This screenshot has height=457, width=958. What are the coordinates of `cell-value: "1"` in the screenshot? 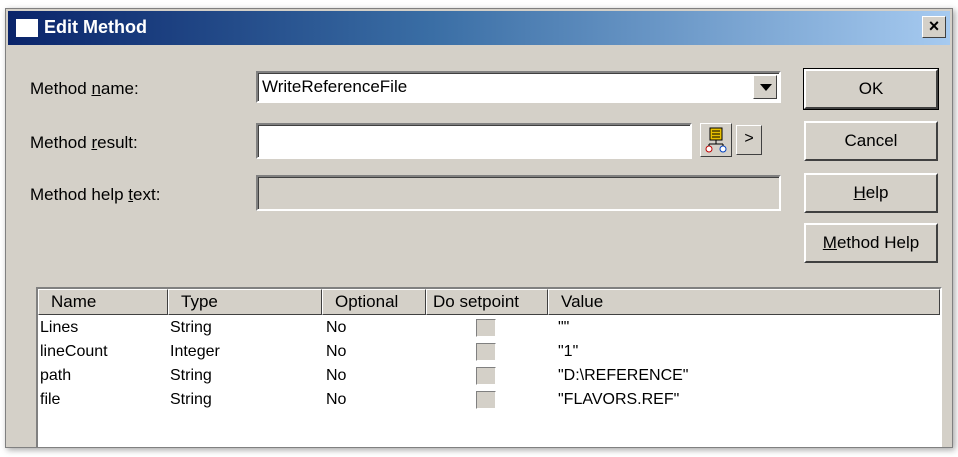 It's located at (568, 351).